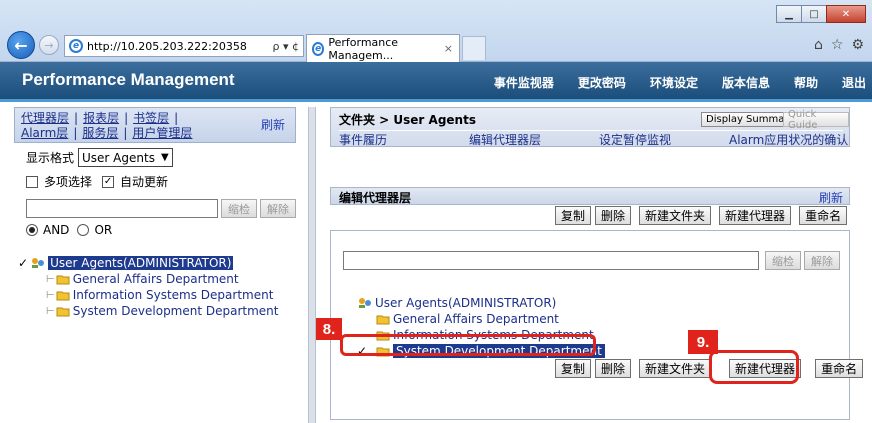 This screenshot has width=872, height=423. What do you see at coordinates (783, 260) in the screenshot?
I see `right-search-button: 缩检` at bounding box center [783, 260].